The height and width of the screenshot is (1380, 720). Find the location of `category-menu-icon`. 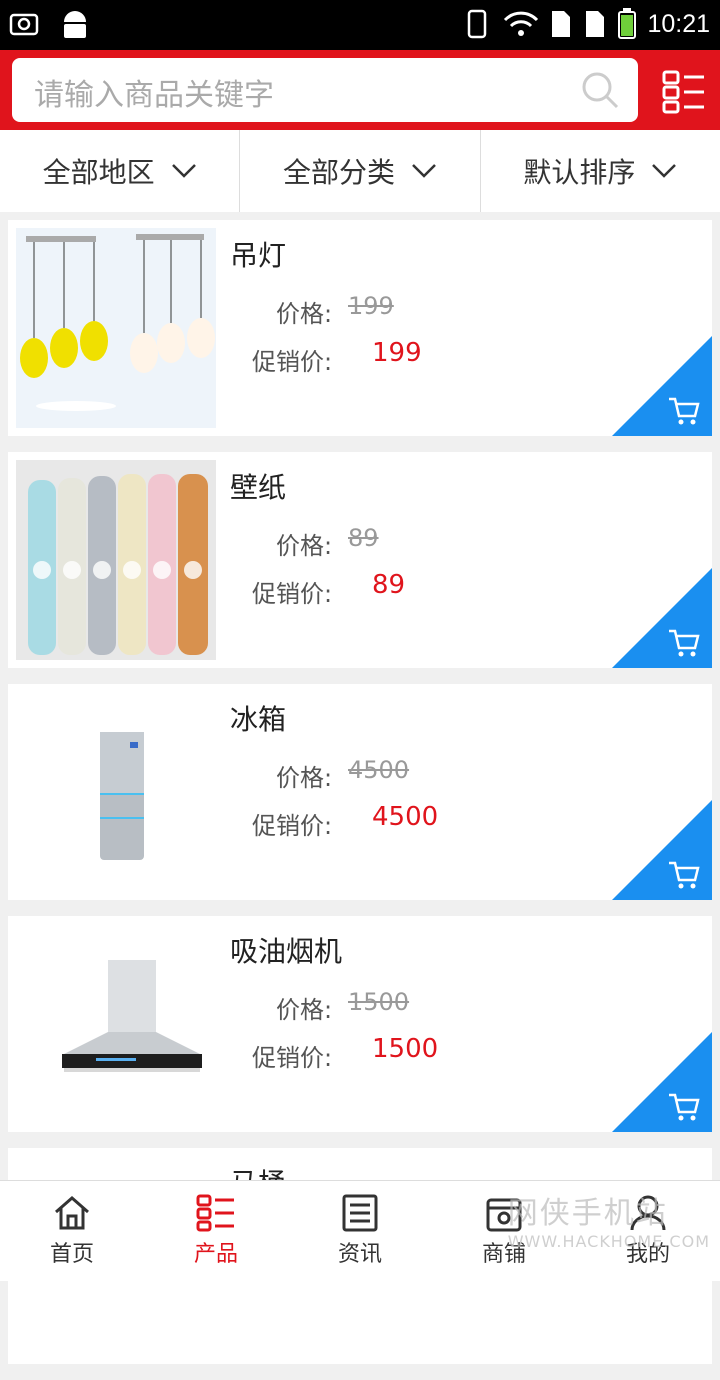

category-menu-icon is located at coordinates (684, 92).